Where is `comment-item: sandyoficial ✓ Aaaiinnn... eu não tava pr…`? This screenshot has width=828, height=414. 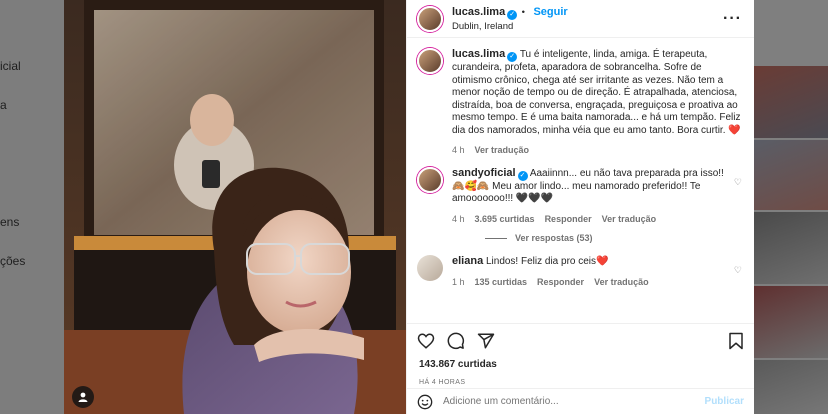 comment-item: sandyoficial ✓ Aaaiinnn... eu não tava pr… is located at coordinates (579, 196).